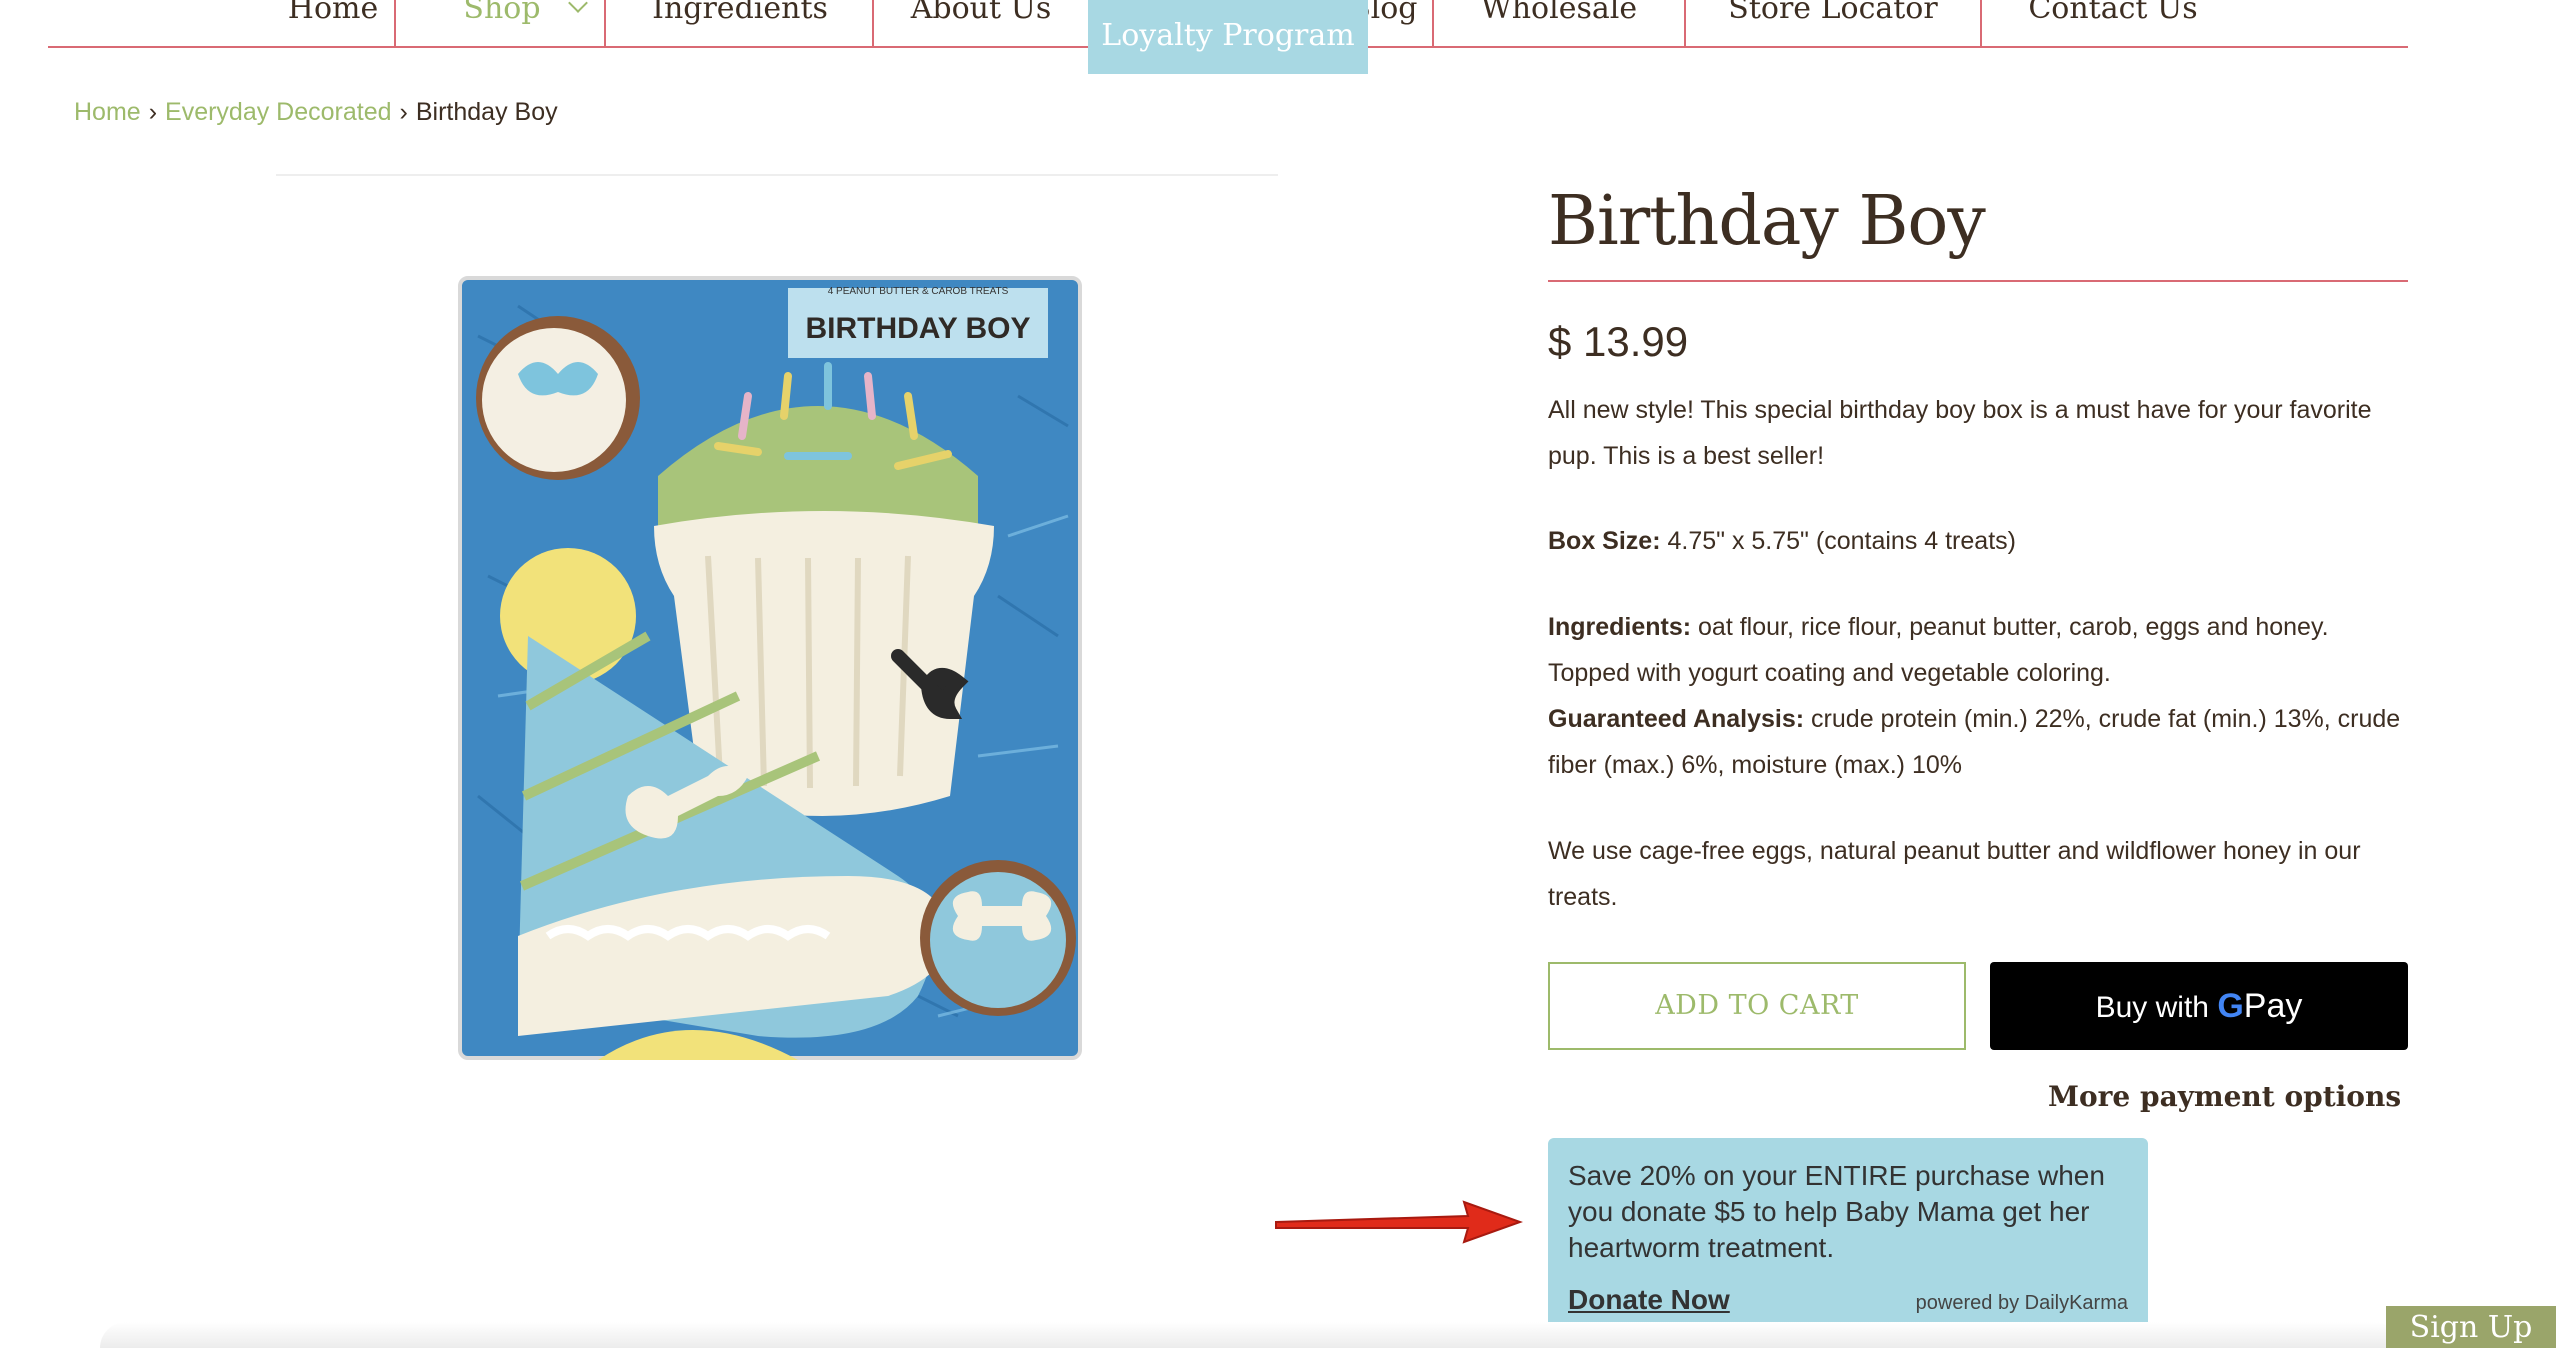 The width and height of the screenshot is (2556, 1348). I want to click on sign-up-button: Sign Up, so click(2471, 1327).